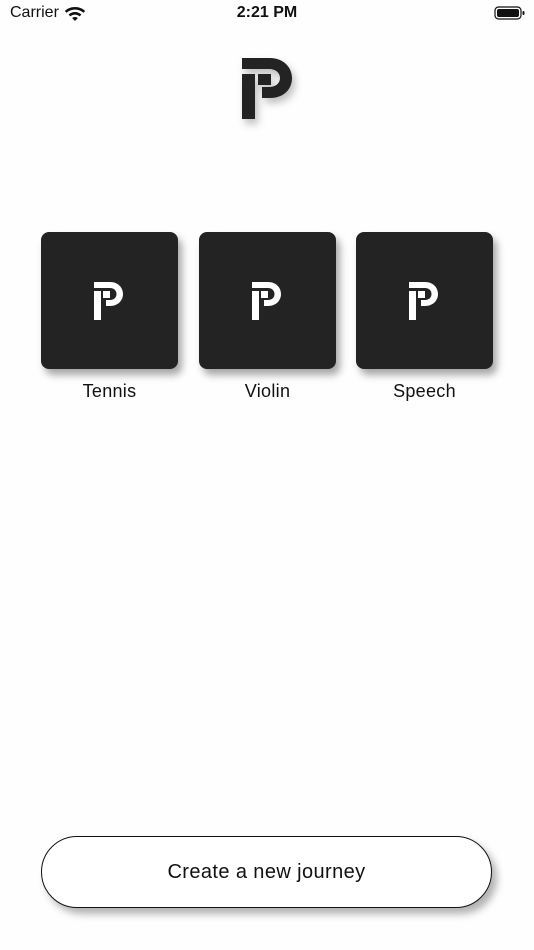  What do you see at coordinates (266, 872) in the screenshot?
I see `create-journey-button: Create a new journey` at bounding box center [266, 872].